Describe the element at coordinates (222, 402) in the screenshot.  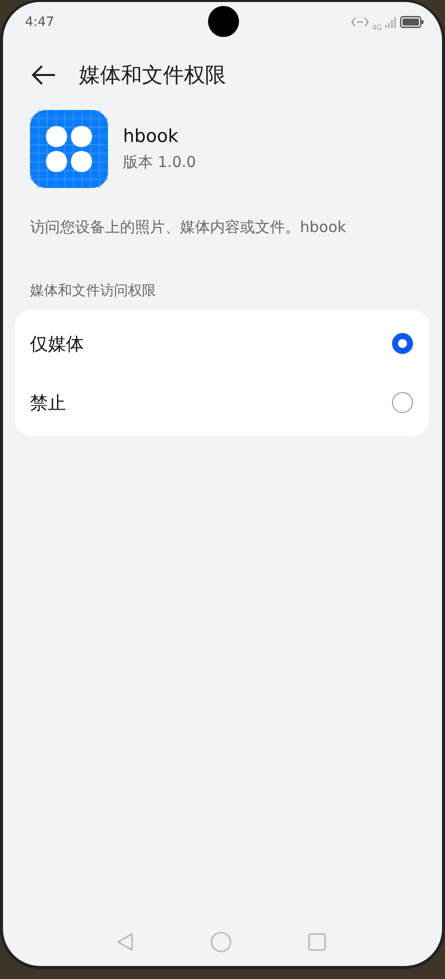
I see `radio-option: 禁止` at that location.